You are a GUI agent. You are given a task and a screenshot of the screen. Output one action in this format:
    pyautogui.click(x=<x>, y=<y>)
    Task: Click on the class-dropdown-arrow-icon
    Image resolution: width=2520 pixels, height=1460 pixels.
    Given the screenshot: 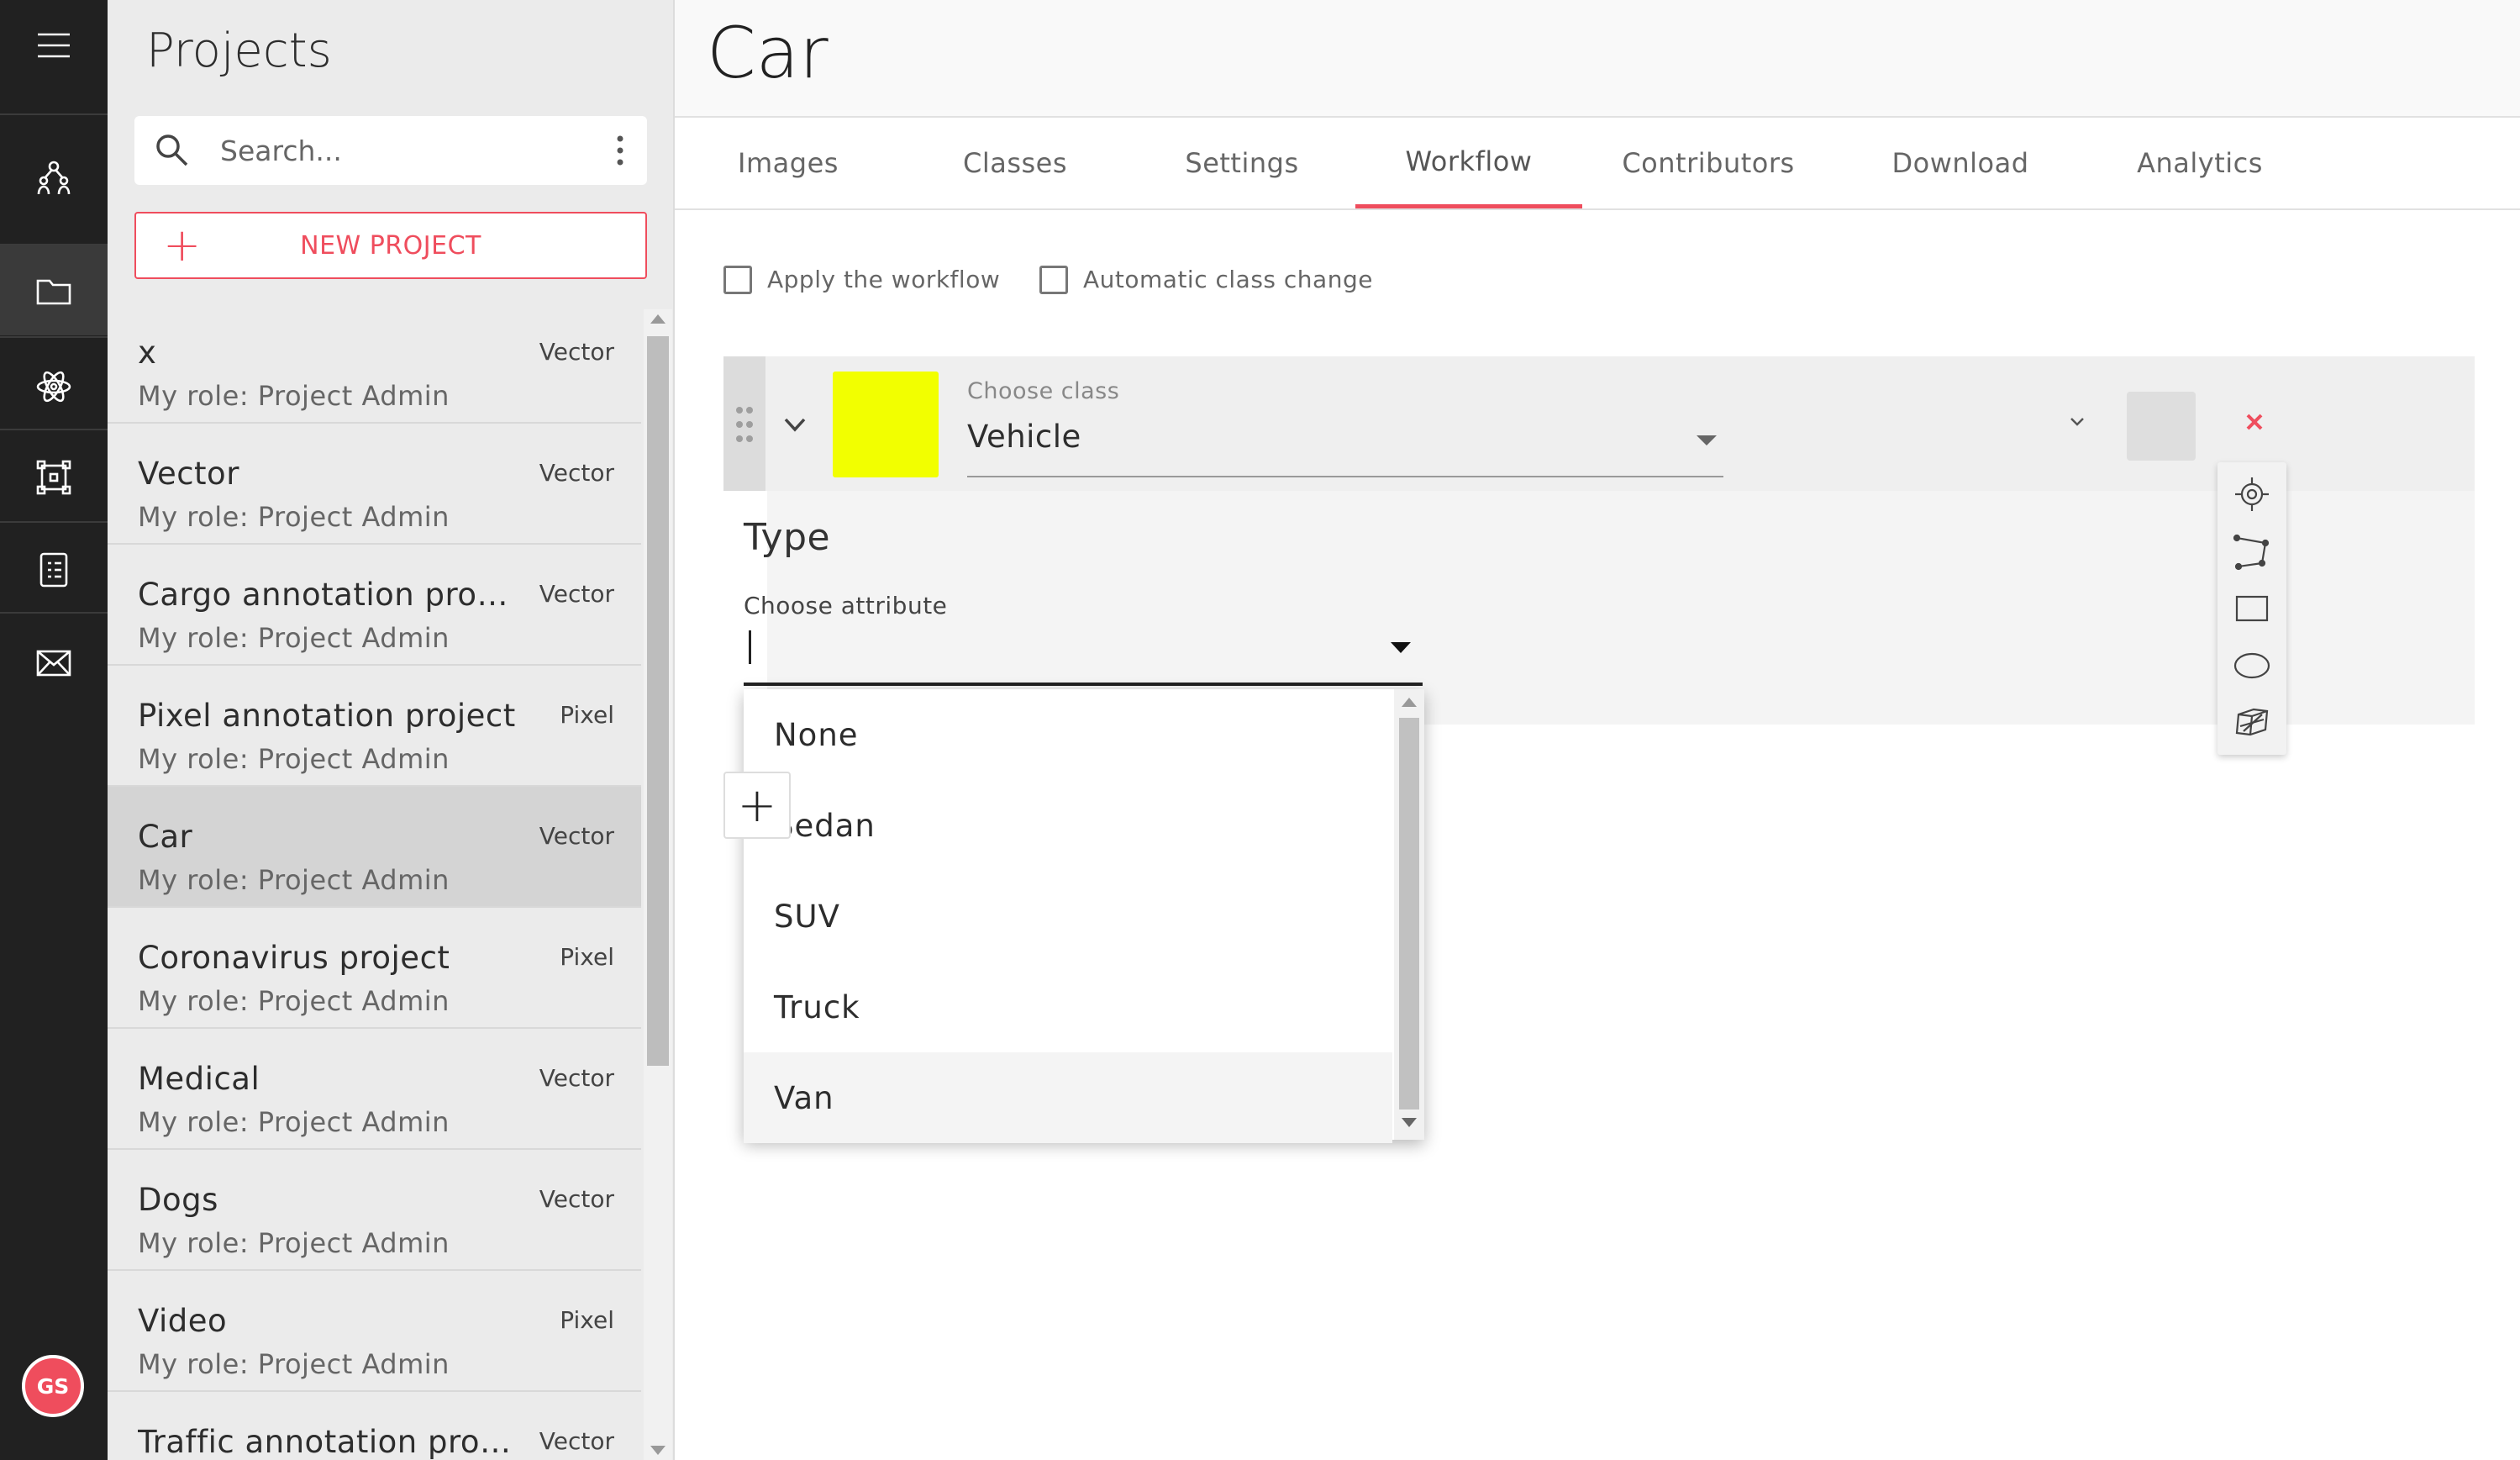 What is the action you would take?
    pyautogui.click(x=1707, y=440)
    